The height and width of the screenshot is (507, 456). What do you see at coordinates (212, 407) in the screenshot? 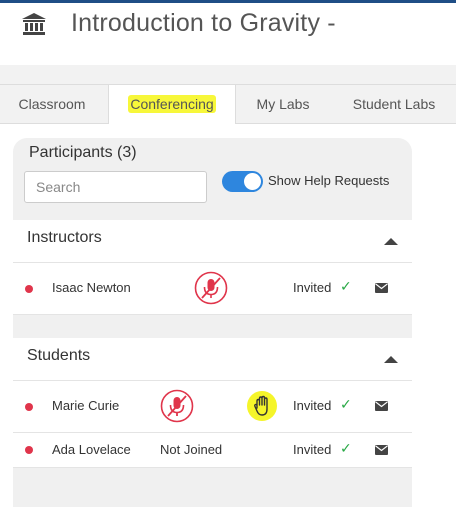
I see `participant-row: Marie Curie Invited ✓` at bounding box center [212, 407].